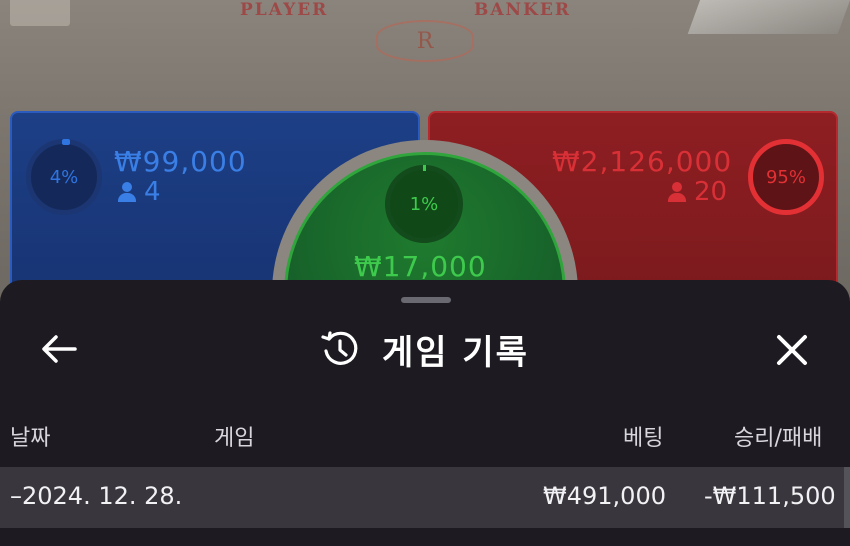  I want to click on page-title: 게임 기록, so click(455, 352).